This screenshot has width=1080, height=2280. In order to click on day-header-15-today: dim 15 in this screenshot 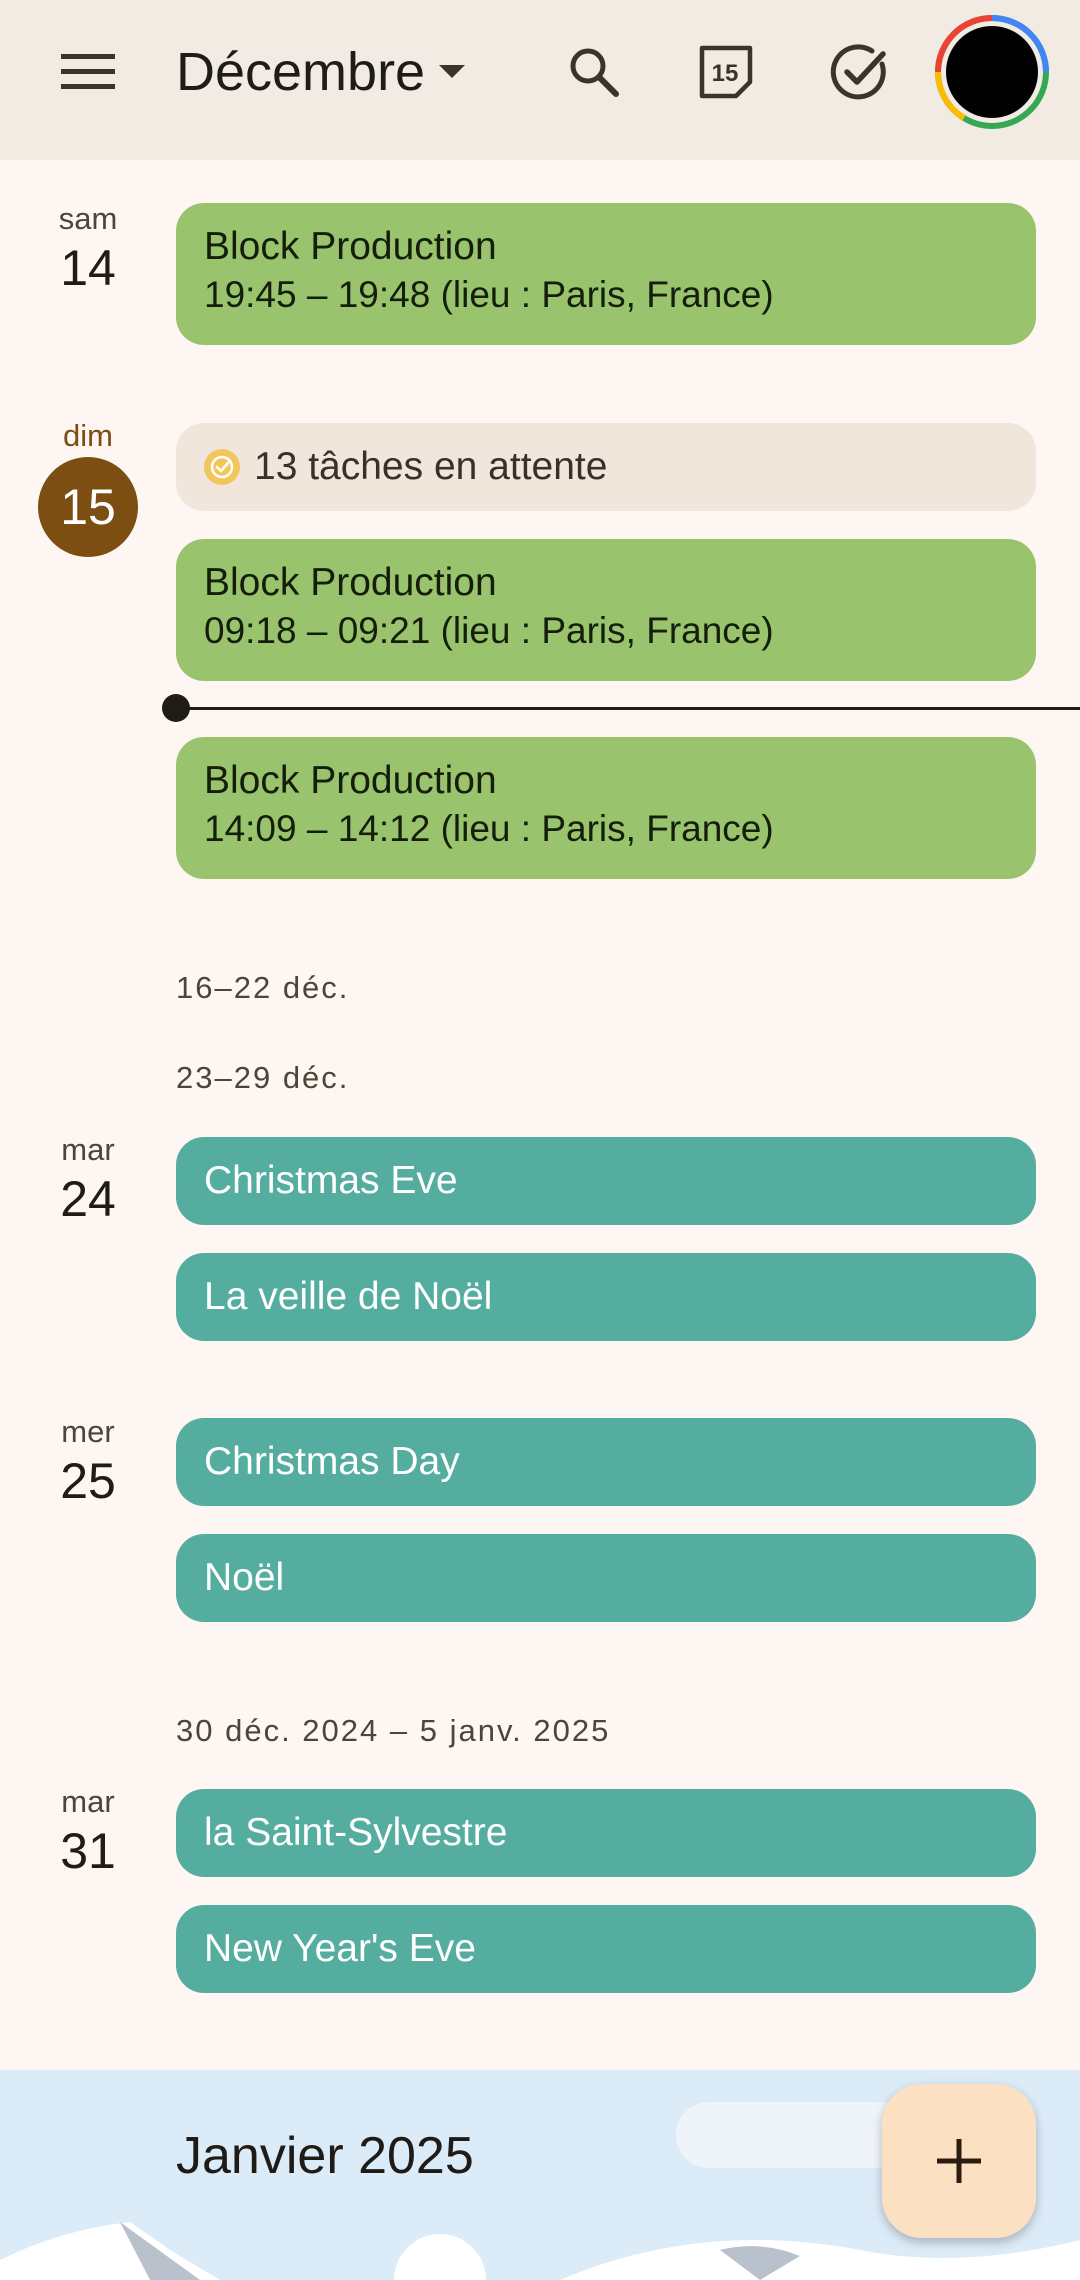, I will do `click(88, 487)`.